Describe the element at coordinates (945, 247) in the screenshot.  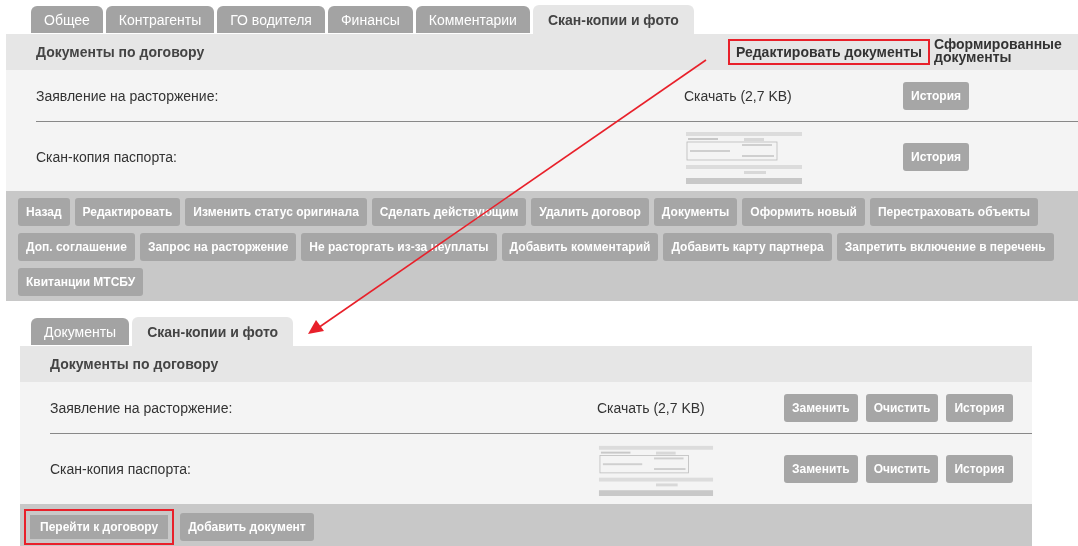
I see `action-button: Запретить включение в перечень` at that location.